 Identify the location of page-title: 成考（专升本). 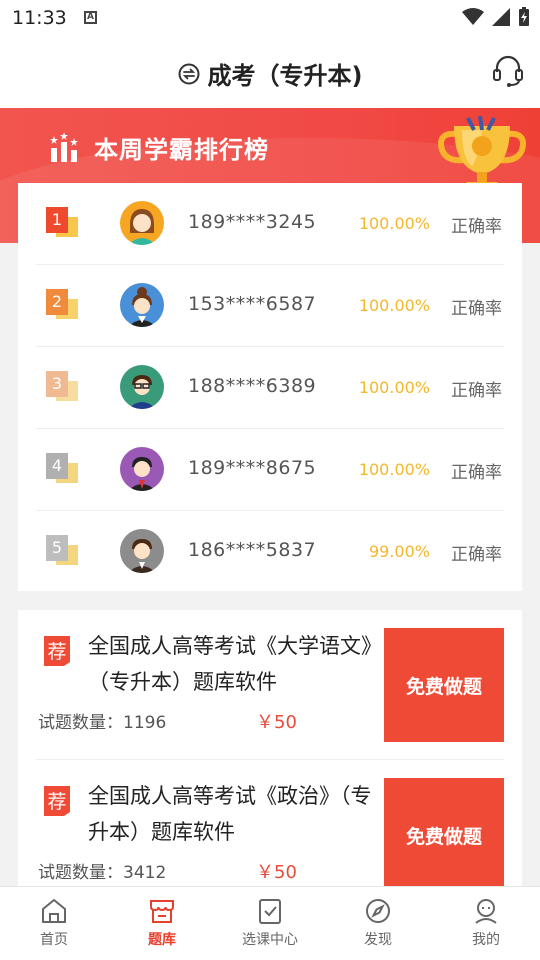
(285, 73).